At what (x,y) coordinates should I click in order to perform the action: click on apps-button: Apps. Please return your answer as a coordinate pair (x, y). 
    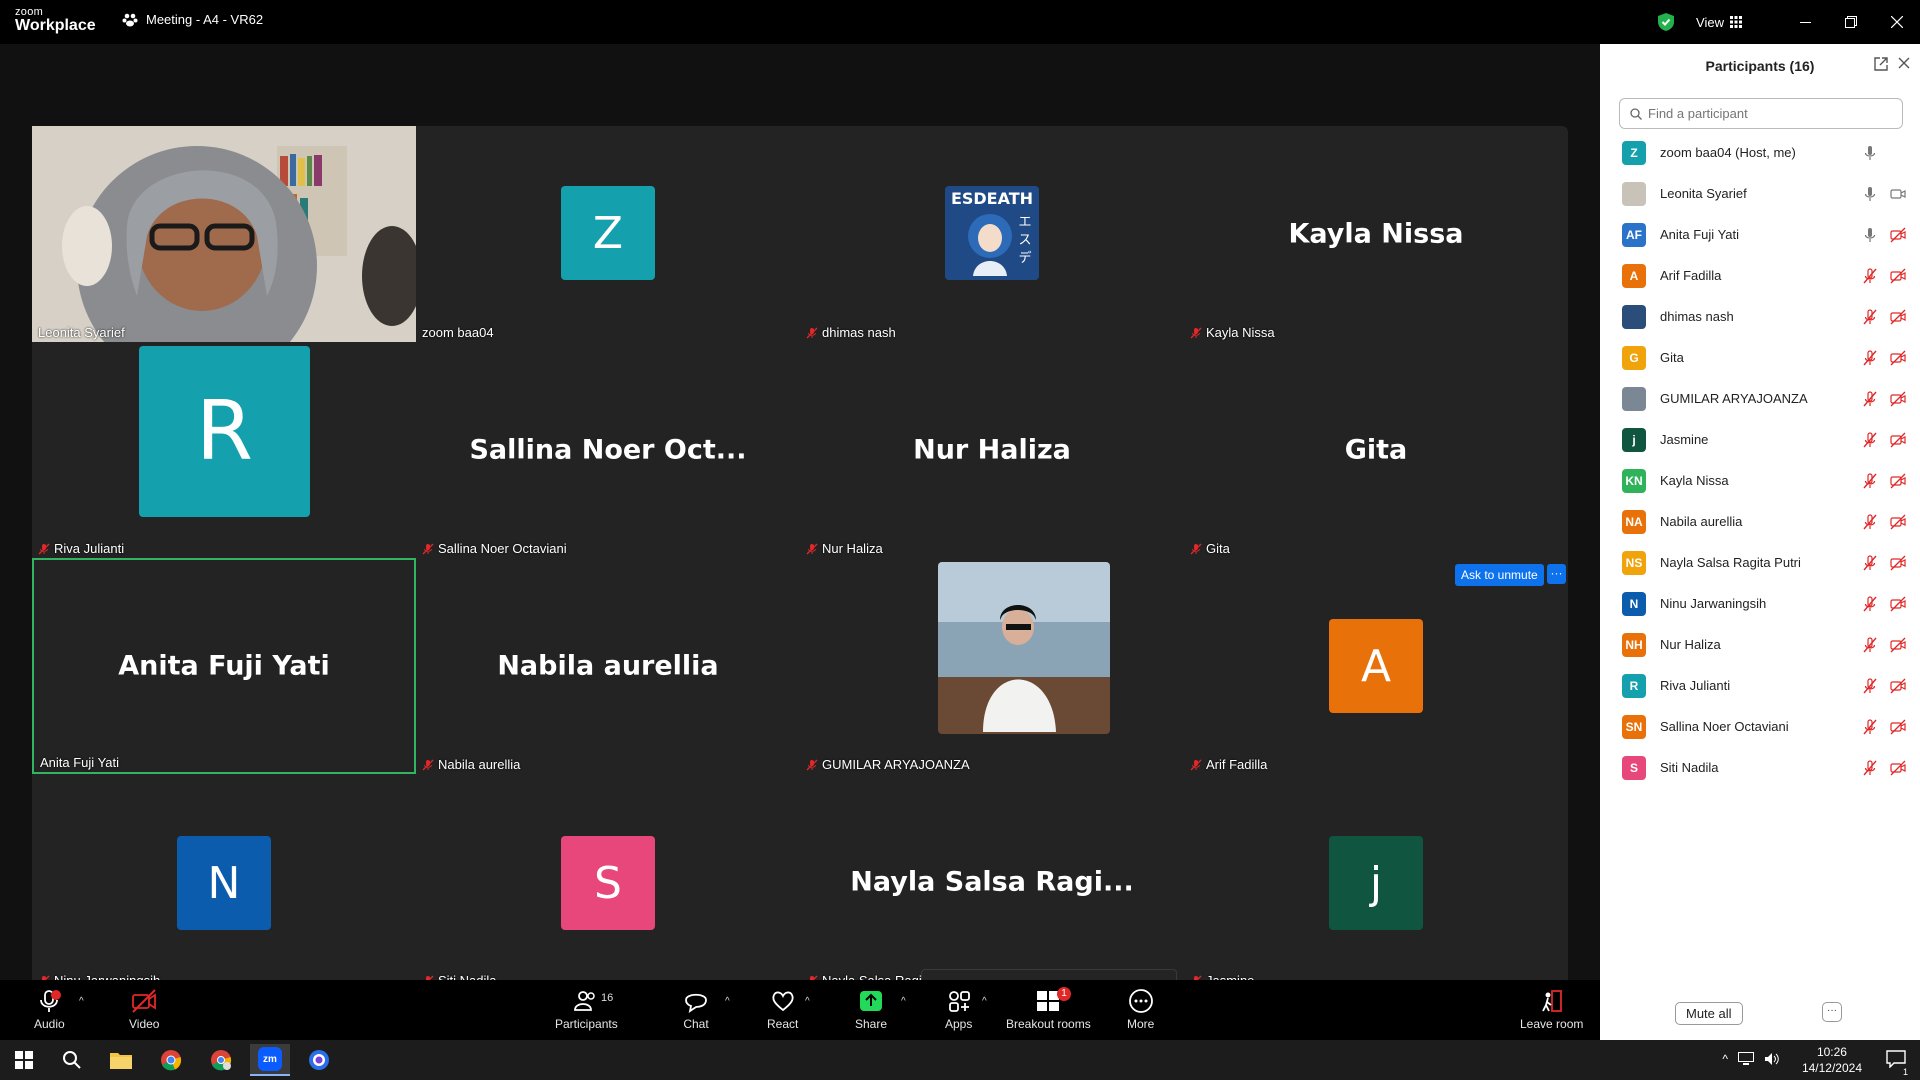
    Looking at the image, I should click on (958, 1009).